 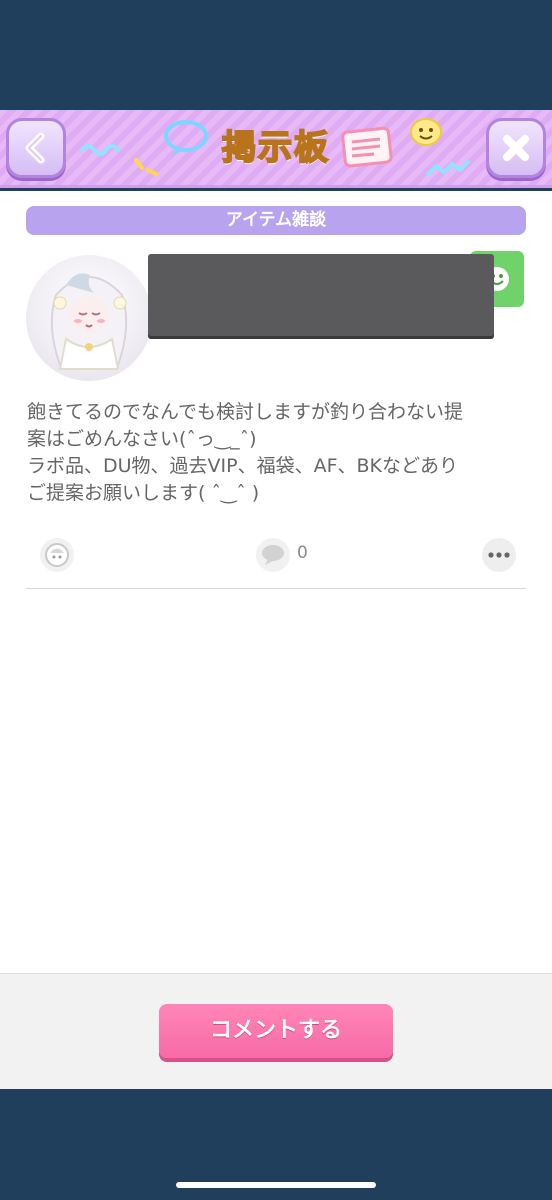 I want to click on wave-deco-icon, so click(x=100, y=150).